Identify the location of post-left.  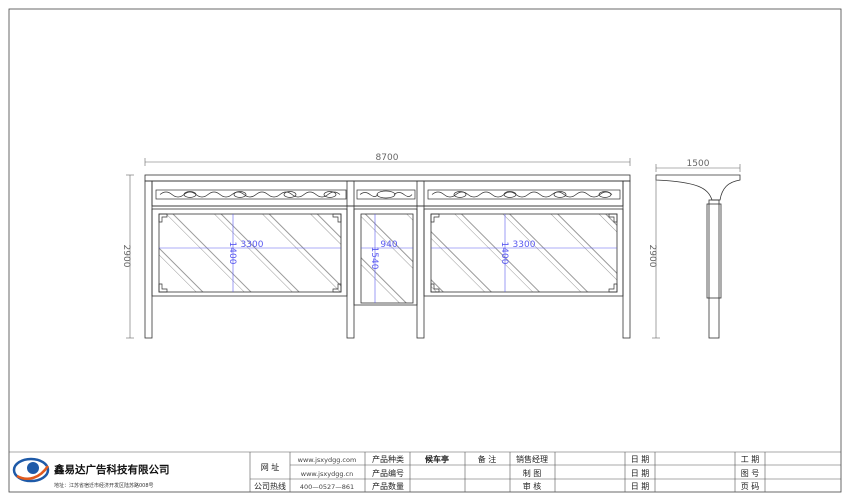
(148, 259).